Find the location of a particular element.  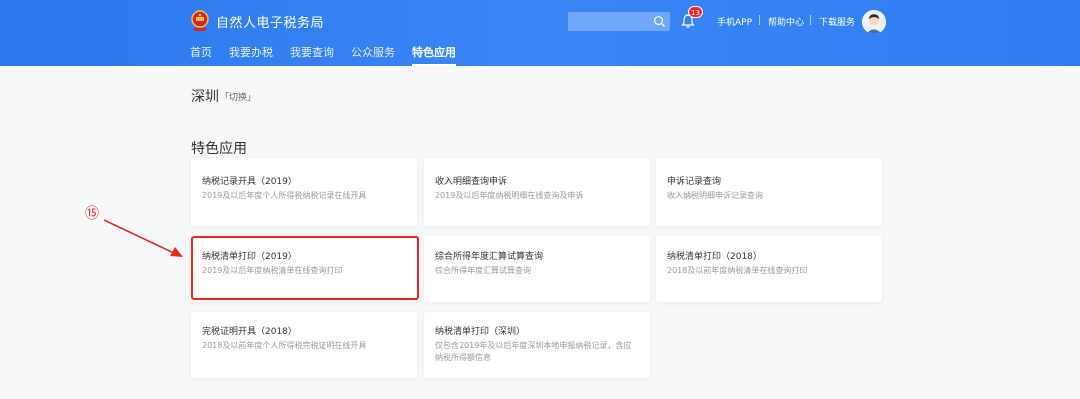

user-avatar-icon is located at coordinates (874, 22).